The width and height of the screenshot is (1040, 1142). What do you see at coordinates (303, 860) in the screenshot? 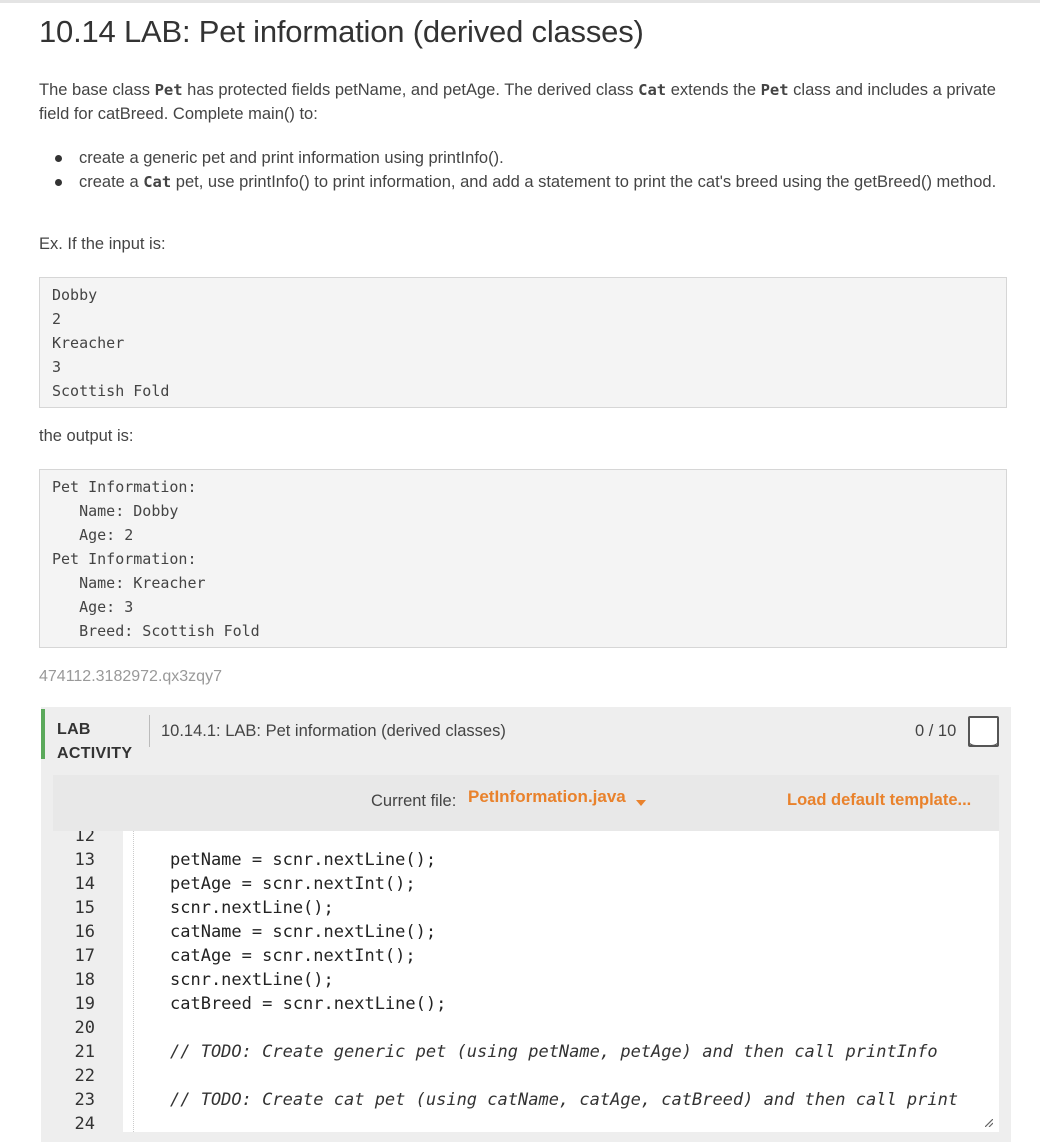
I see `code-line: petName = scnr.nextLine();` at bounding box center [303, 860].